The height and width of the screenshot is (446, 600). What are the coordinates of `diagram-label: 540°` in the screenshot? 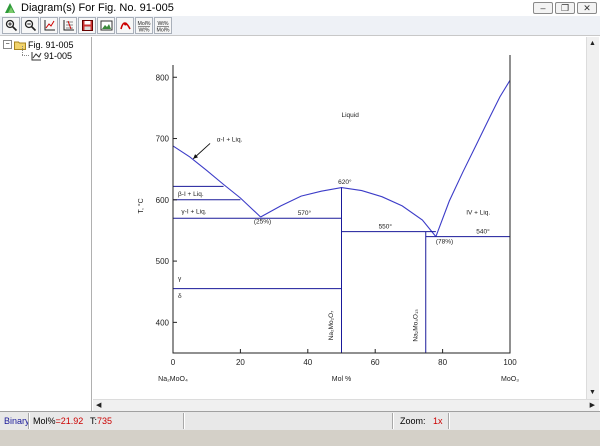 It's located at (483, 232).